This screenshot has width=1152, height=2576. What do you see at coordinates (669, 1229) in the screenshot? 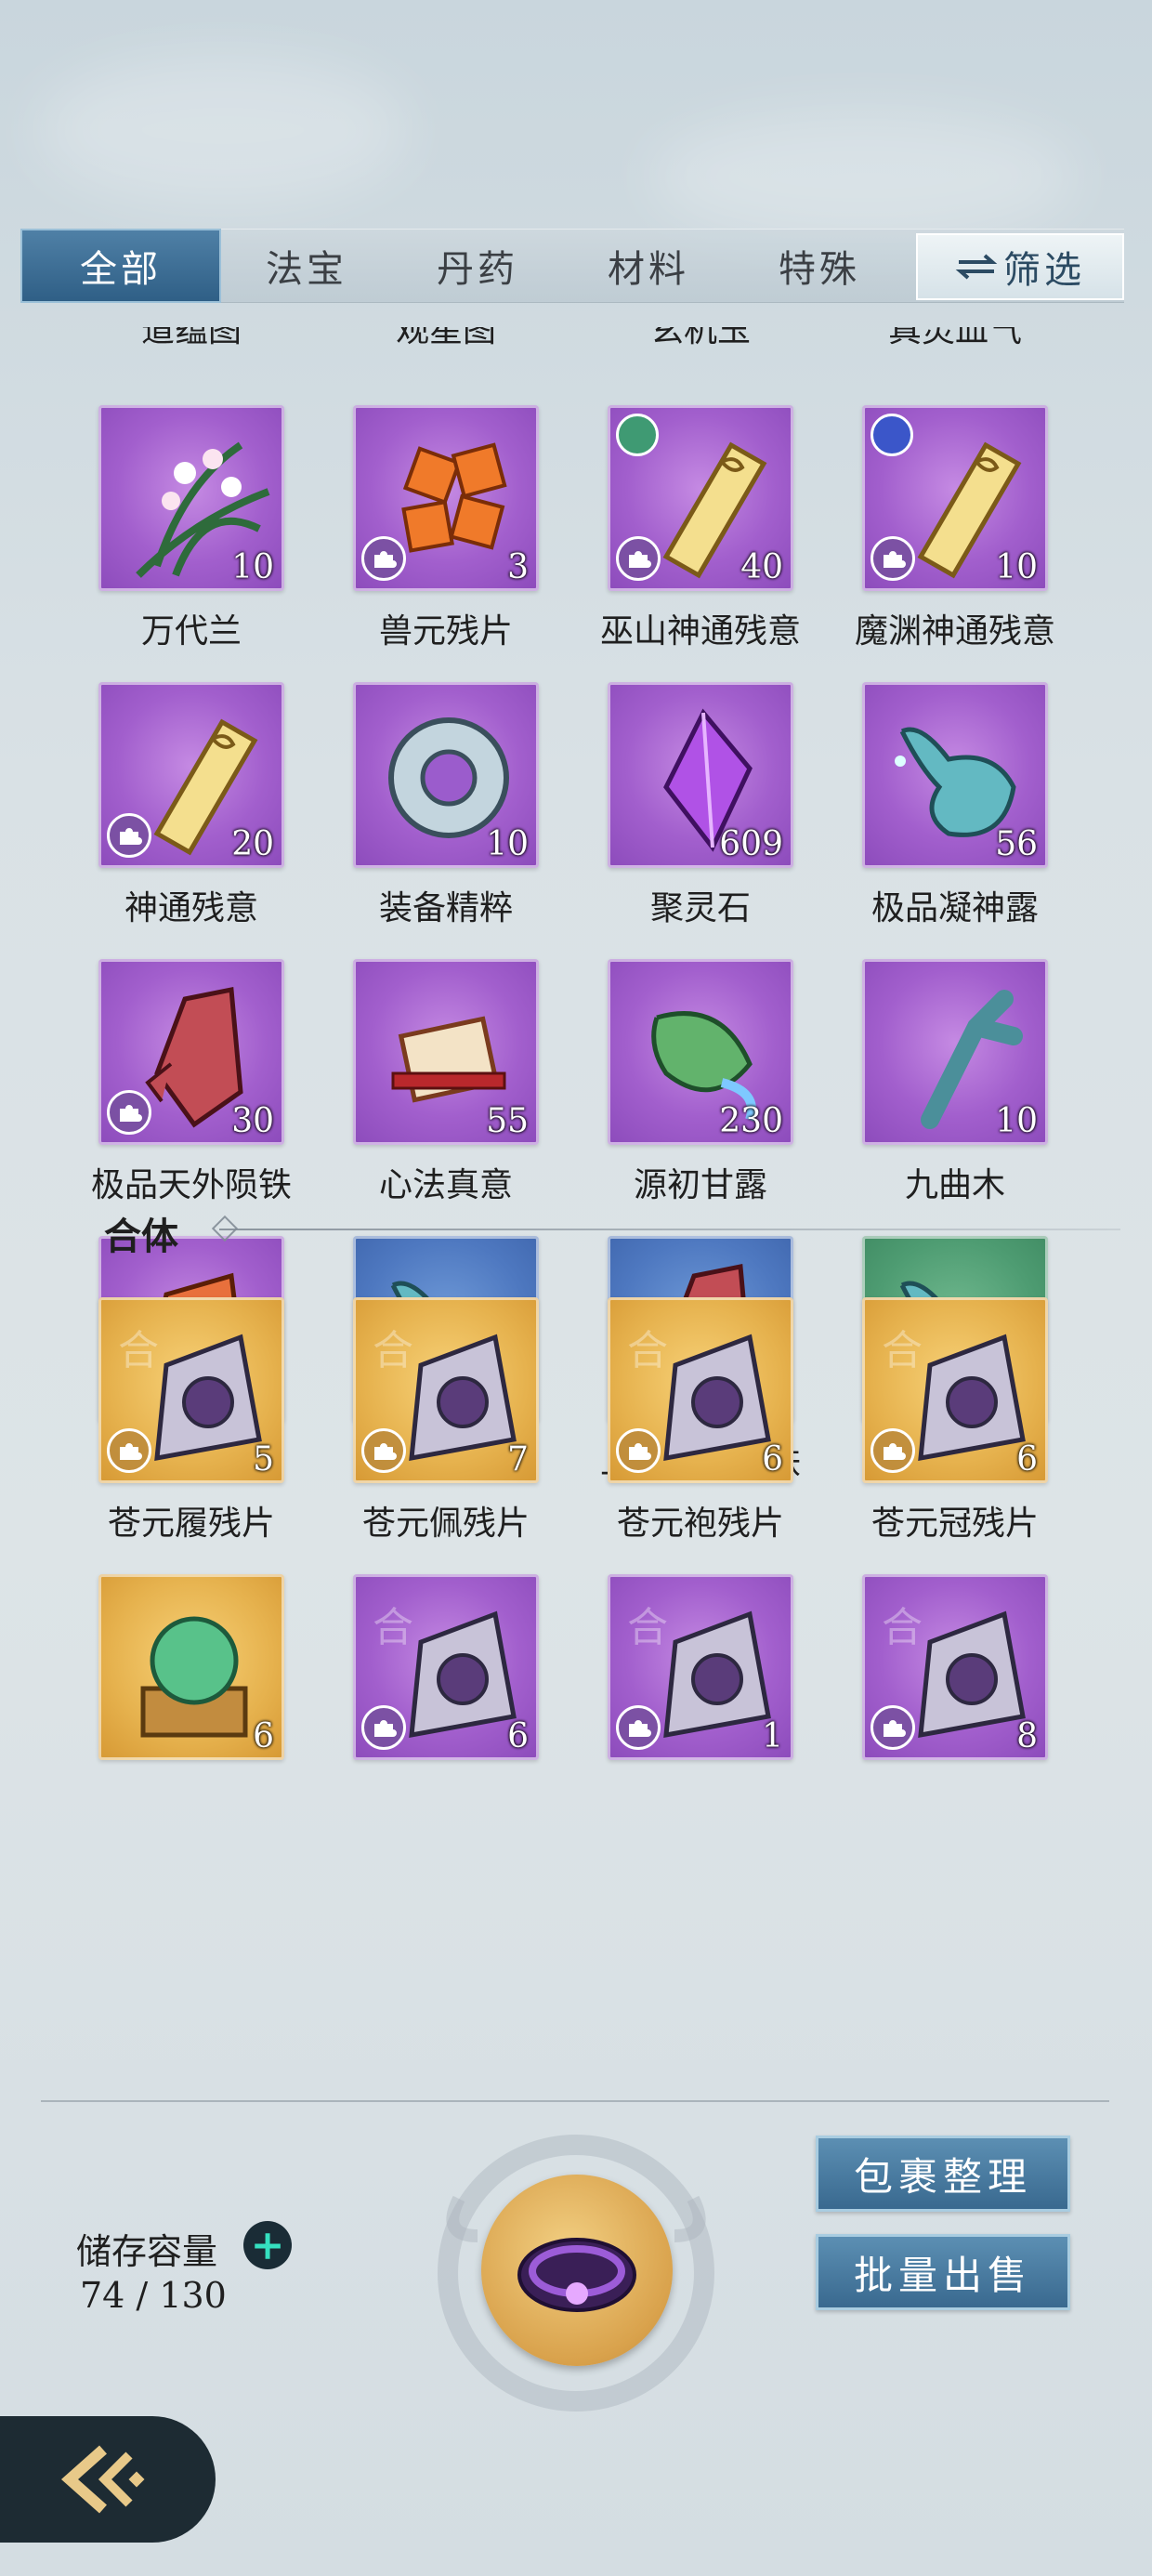
I see `section-divider-line` at bounding box center [669, 1229].